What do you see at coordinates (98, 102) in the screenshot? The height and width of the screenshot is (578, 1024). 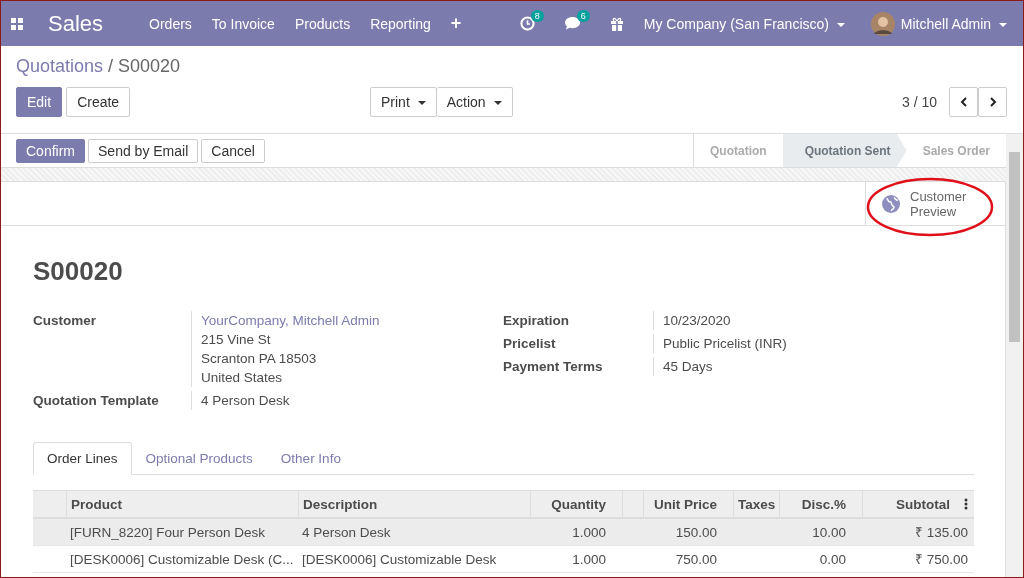 I see `create-button: Create` at bounding box center [98, 102].